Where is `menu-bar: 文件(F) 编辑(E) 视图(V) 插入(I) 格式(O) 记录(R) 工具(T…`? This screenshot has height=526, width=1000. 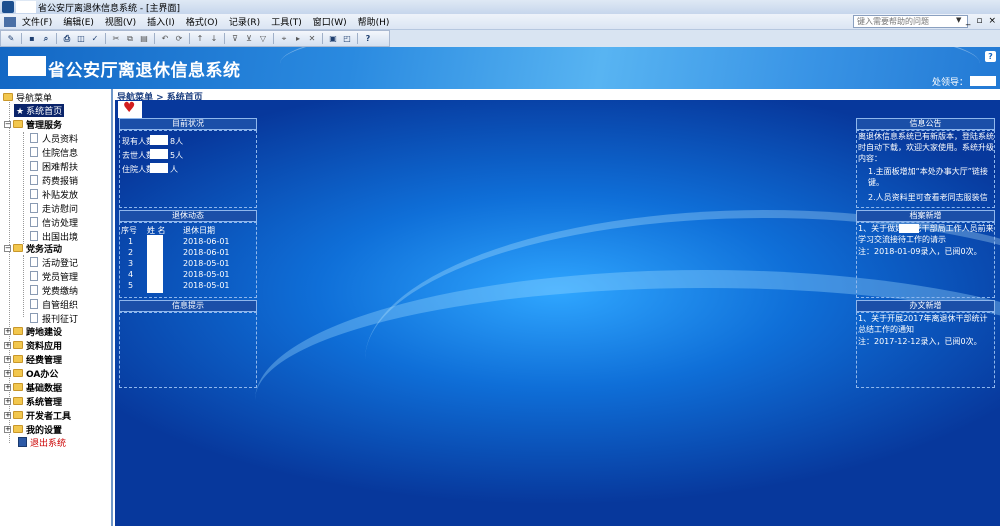
menu-bar: 文件(F) 编辑(E) 视图(V) 插入(I) 格式(O) 记录(R) 工具(T… is located at coordinates (500, 22).